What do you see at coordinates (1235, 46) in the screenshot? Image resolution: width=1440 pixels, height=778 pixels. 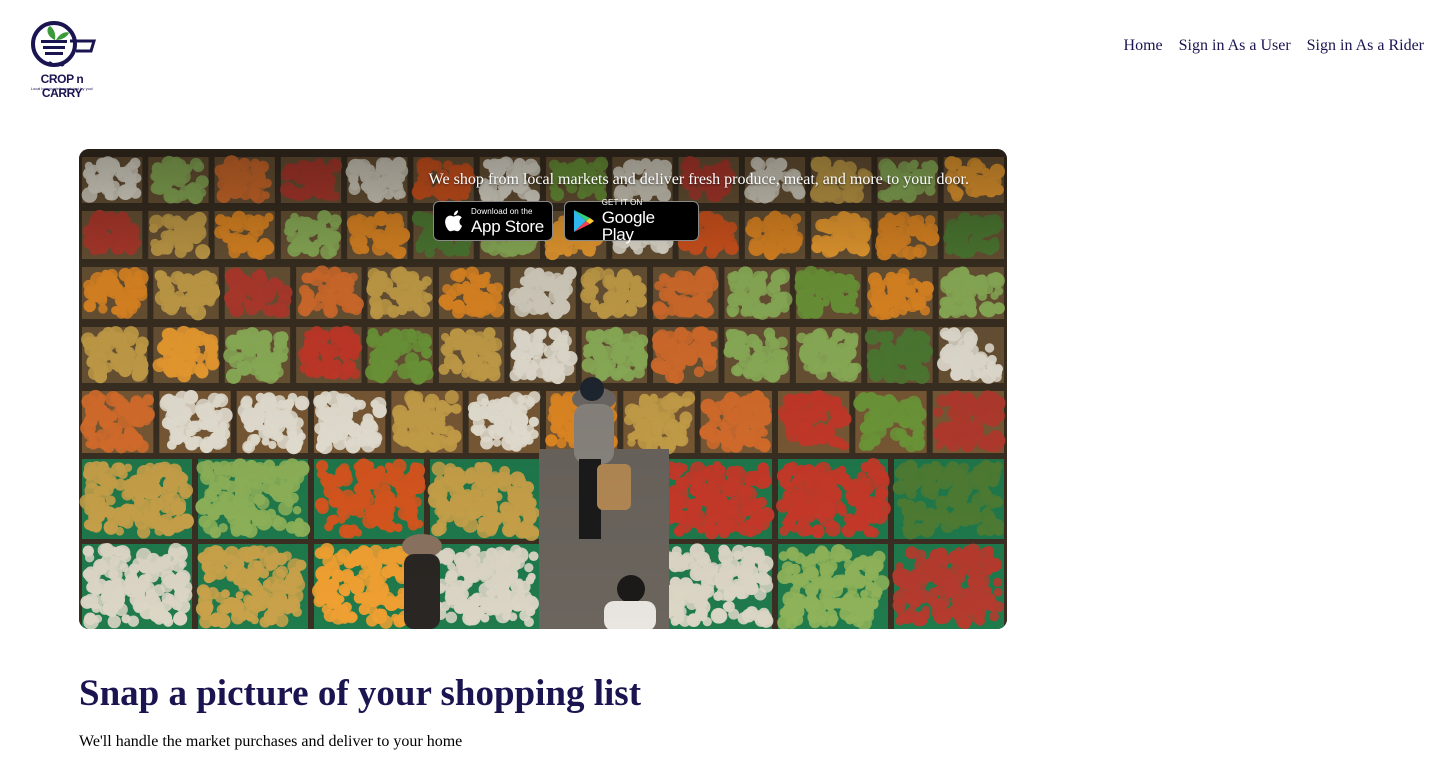 I see `nav-sign-in-user-link: Sign in As a User` at bounding box center [1235, 46].